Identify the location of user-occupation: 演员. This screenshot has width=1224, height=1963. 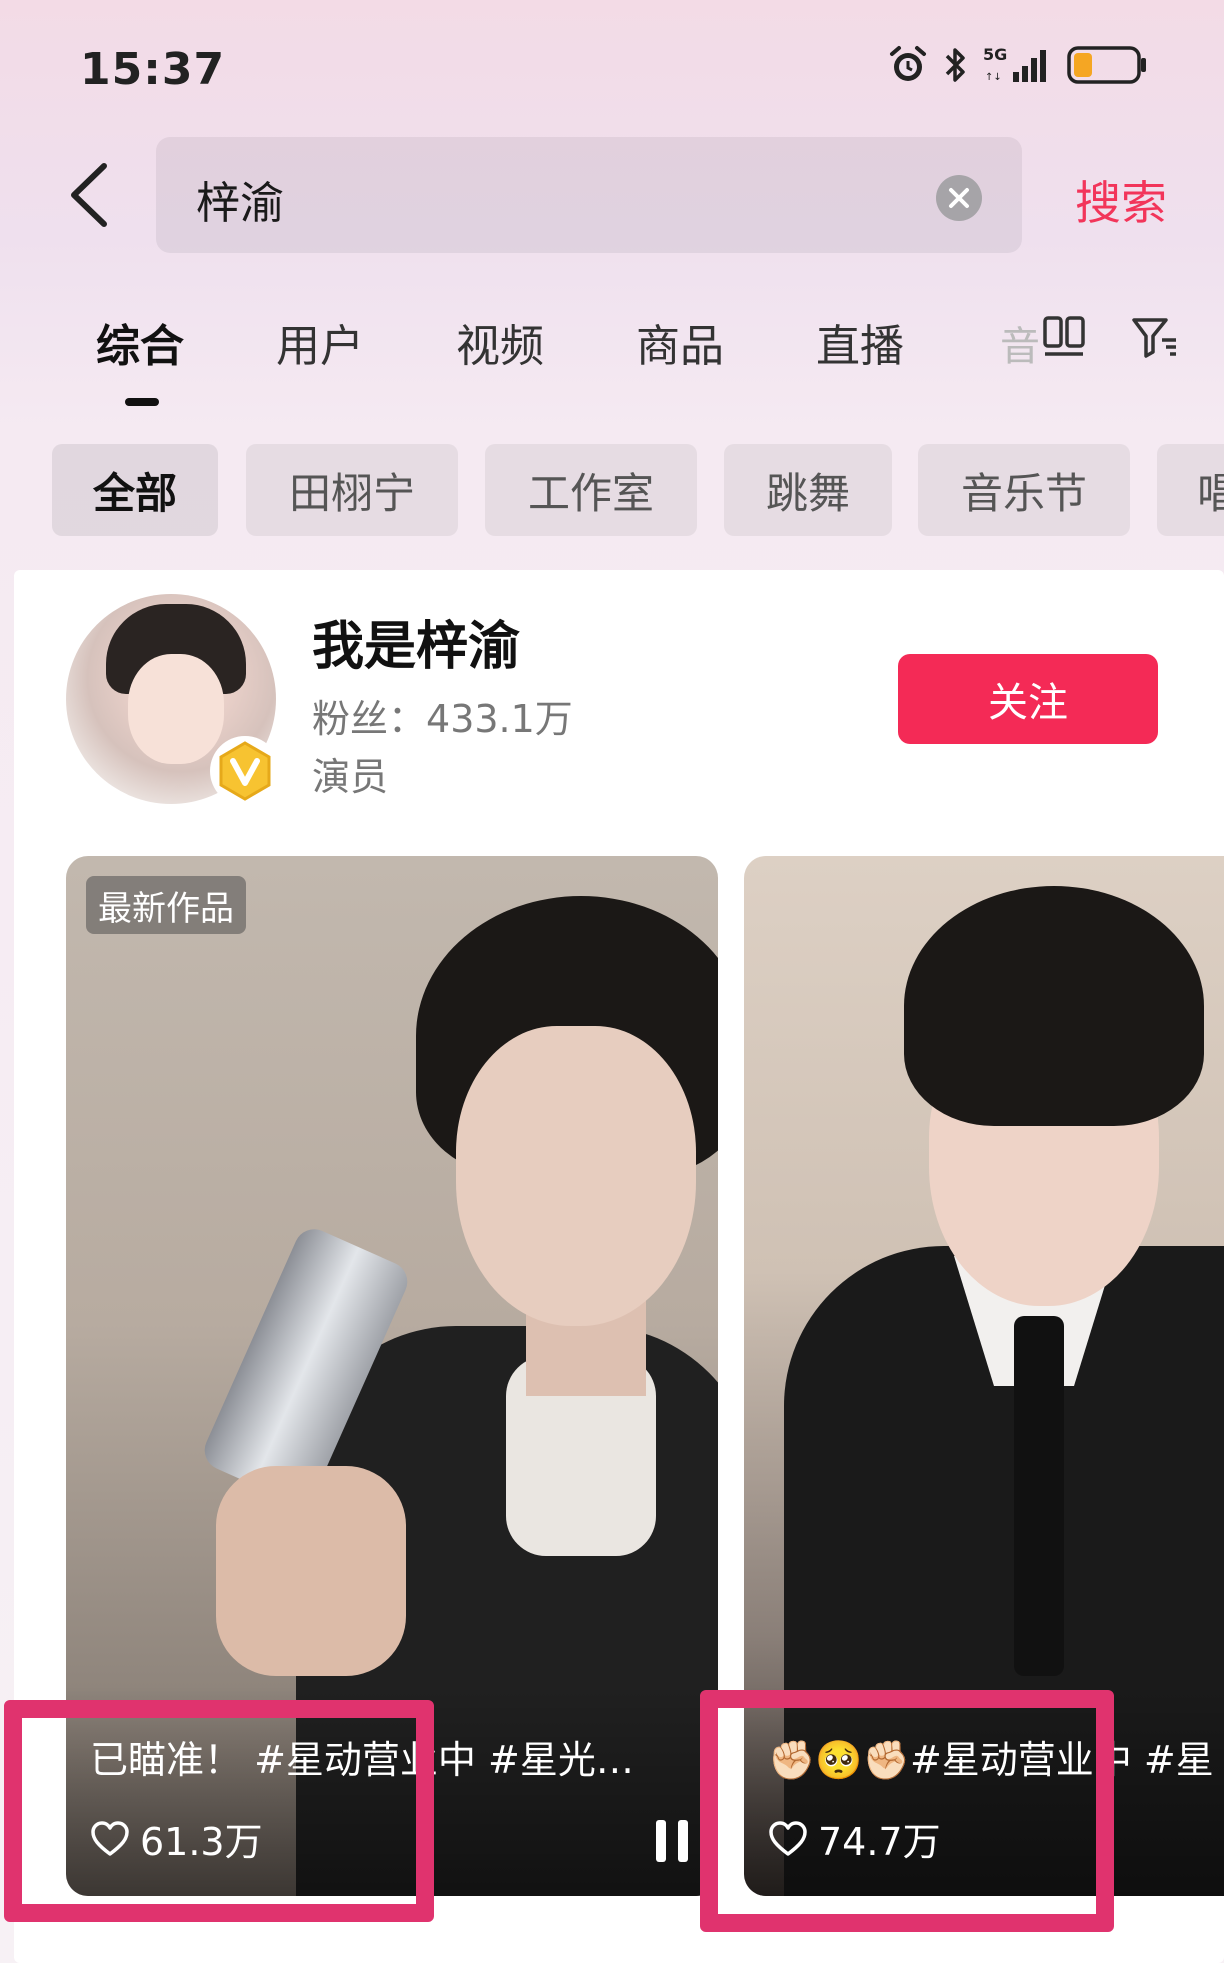
(350, 777).